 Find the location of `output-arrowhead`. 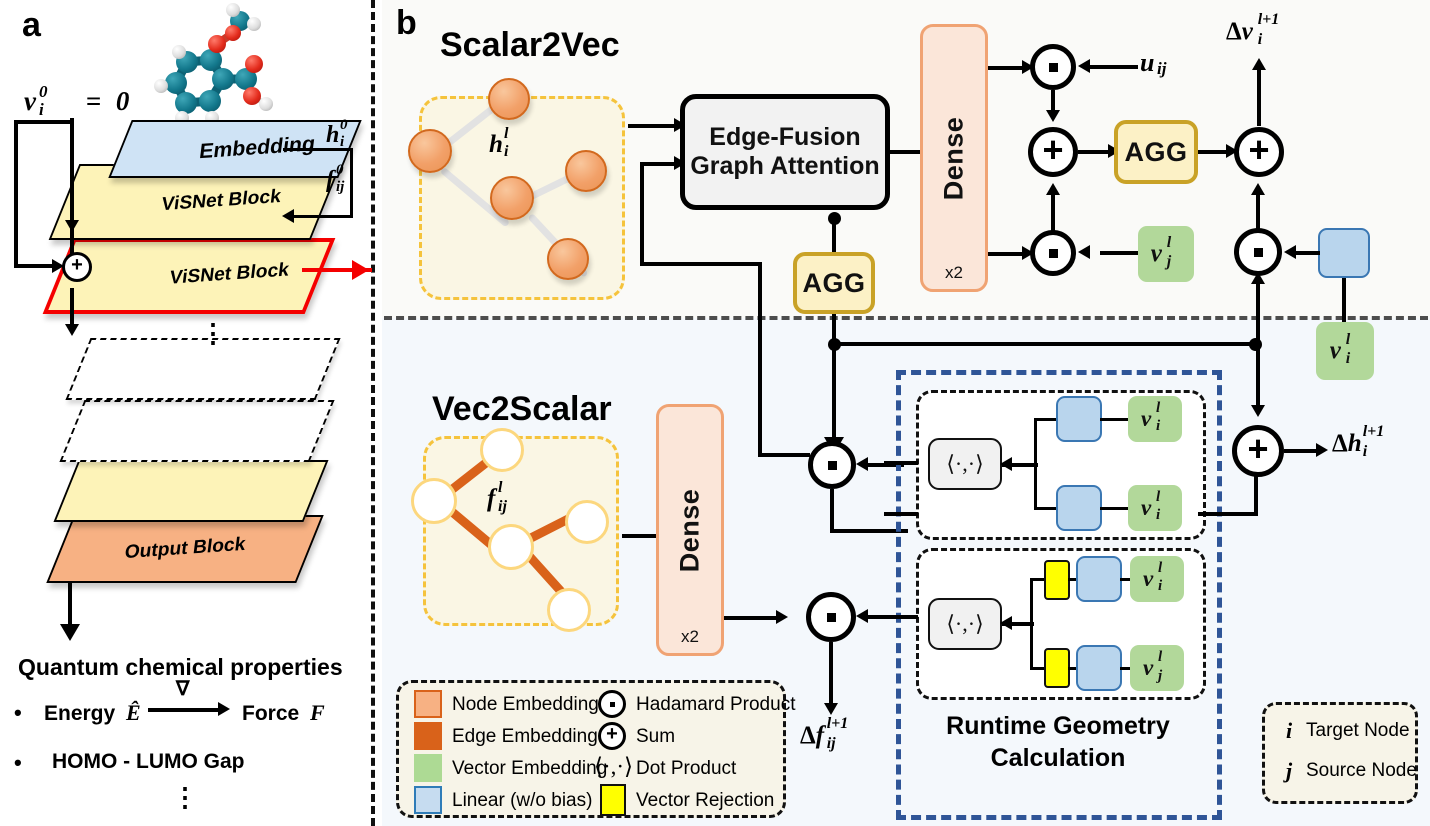

output-arrowhead is located at coordinates (70, 632).